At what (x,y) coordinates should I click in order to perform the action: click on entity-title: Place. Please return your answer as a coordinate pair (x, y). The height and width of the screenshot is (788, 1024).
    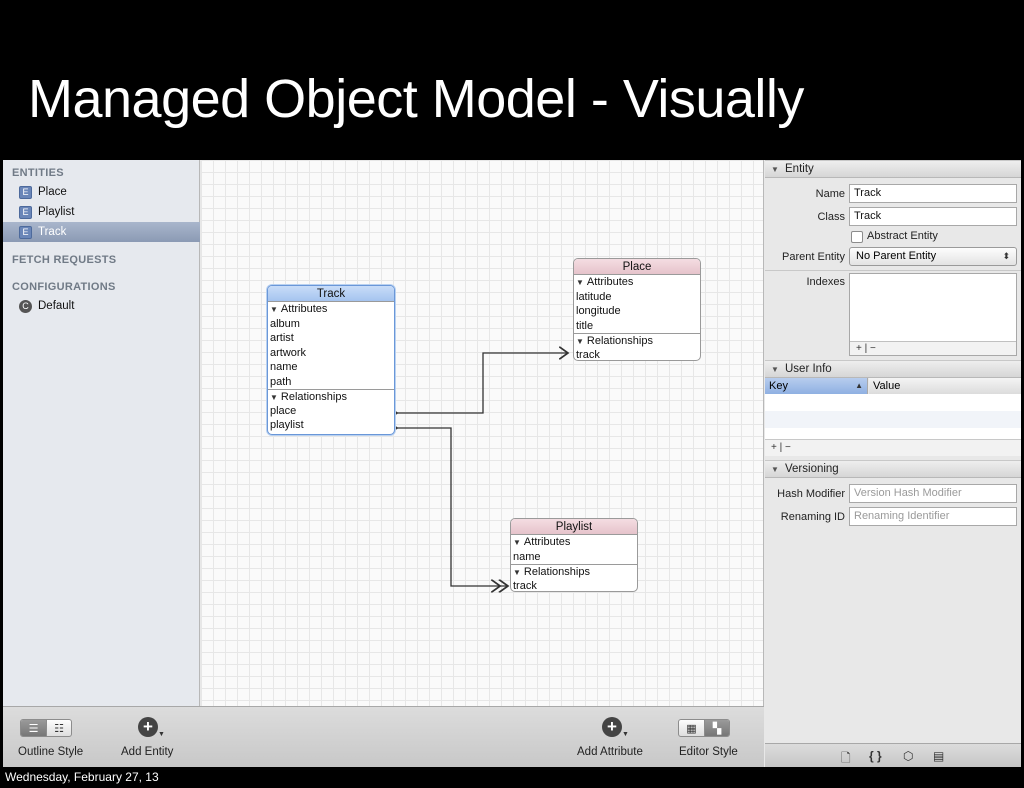
    Looking at the image, I should click on (637, 267).